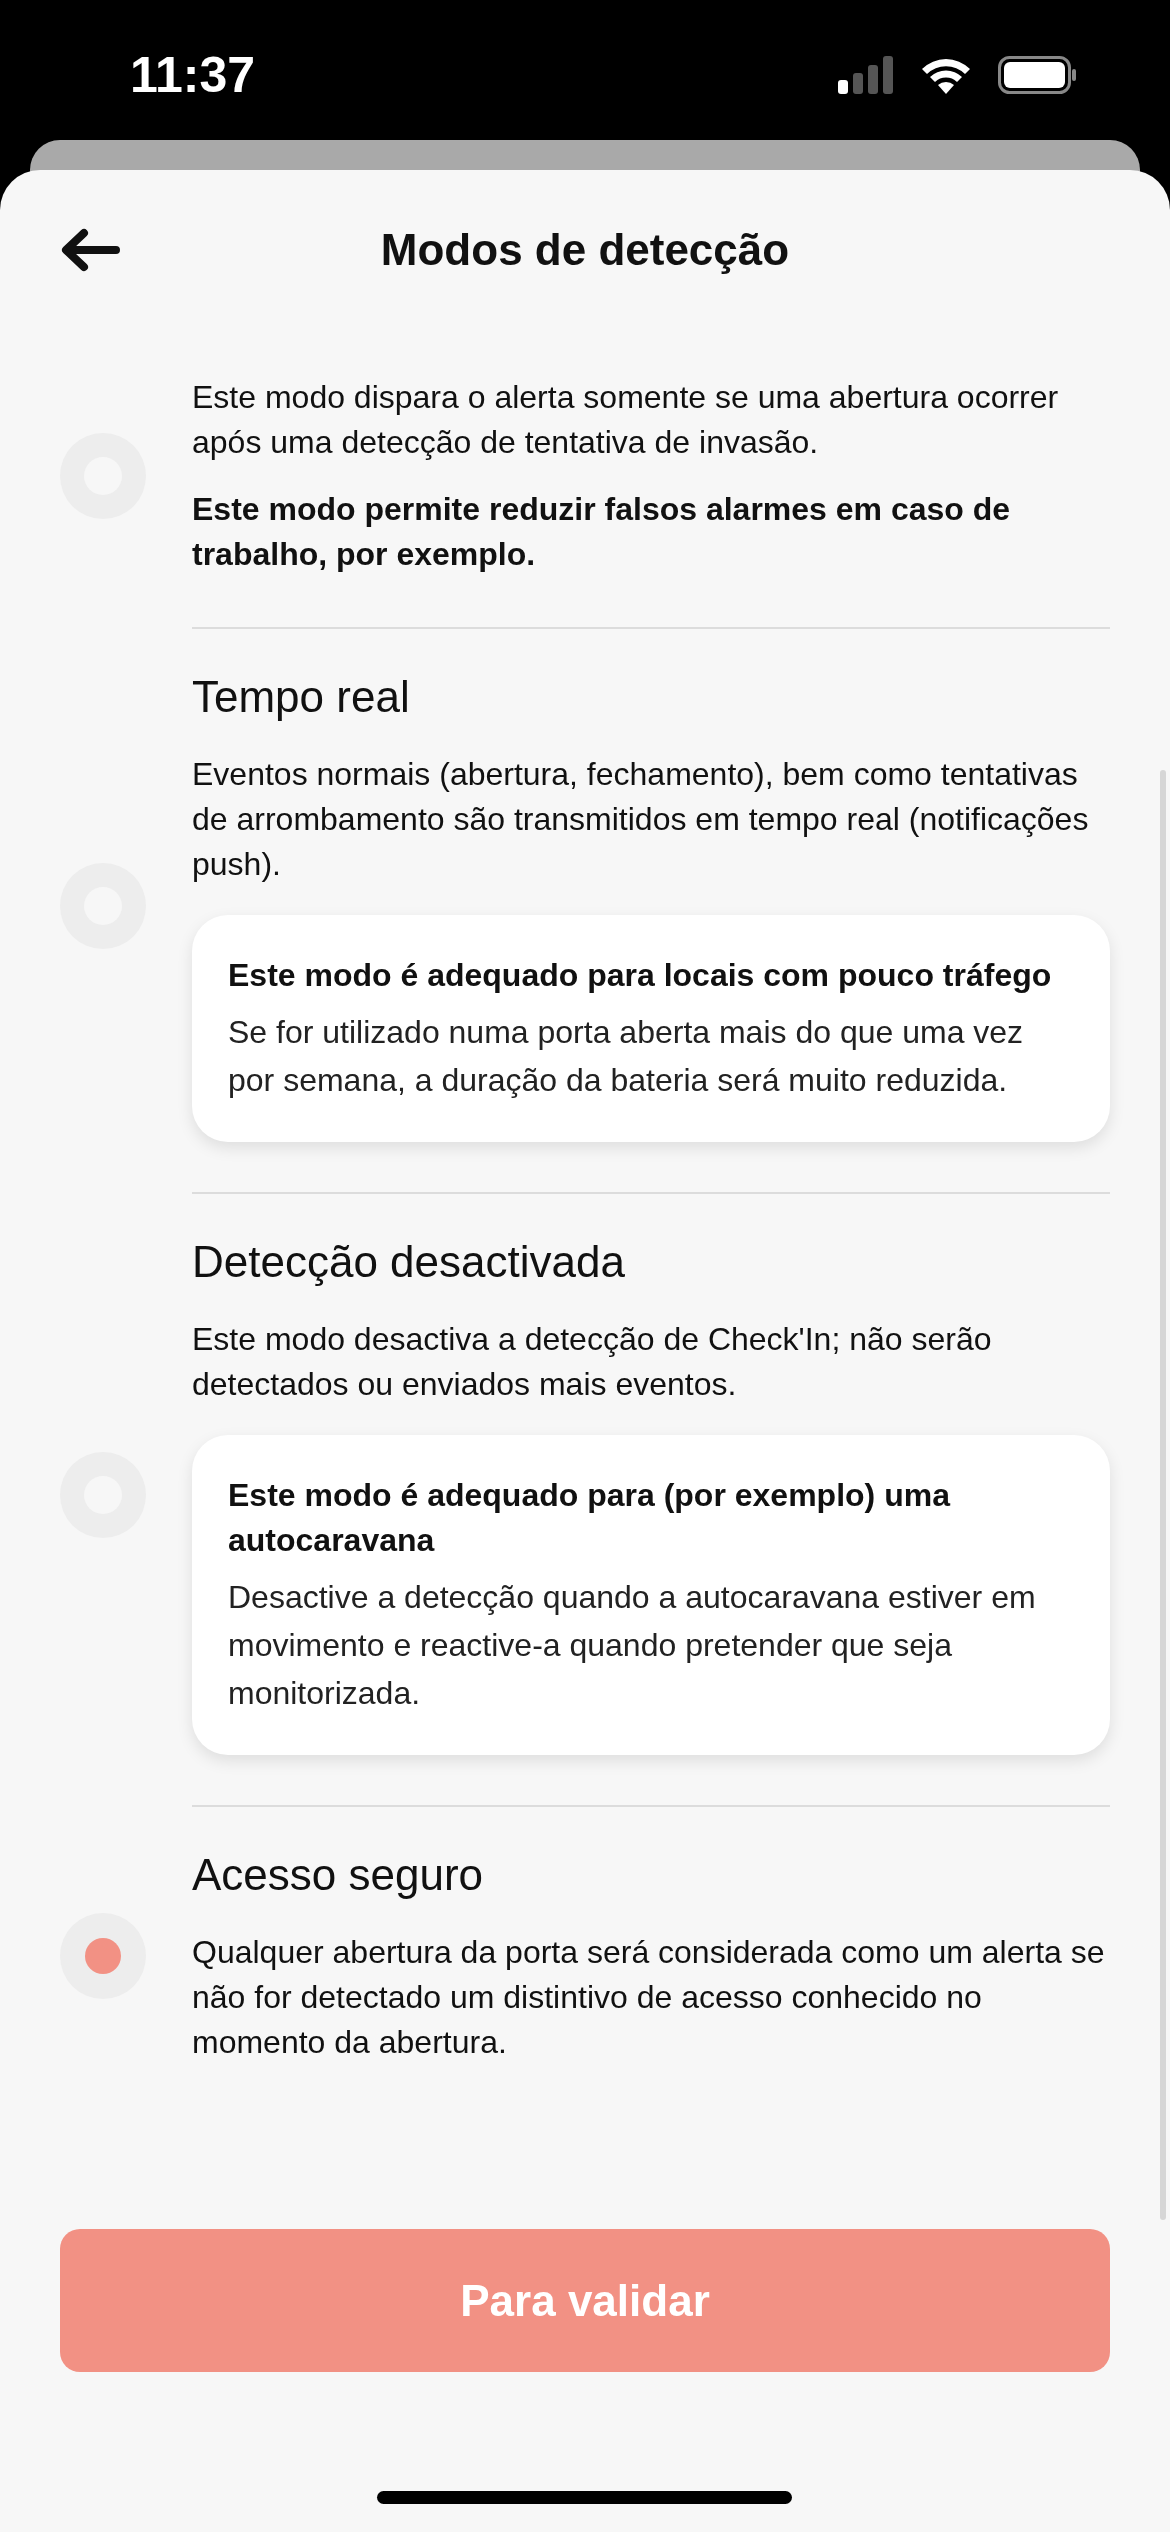 The image size is (1170, 2532). I want to click on mode-description: Qualquer abertura da porta será considerada como um alerta se não for detectado um distintivo de acesso conhecido no momento da abertura., so click(649, 1997).